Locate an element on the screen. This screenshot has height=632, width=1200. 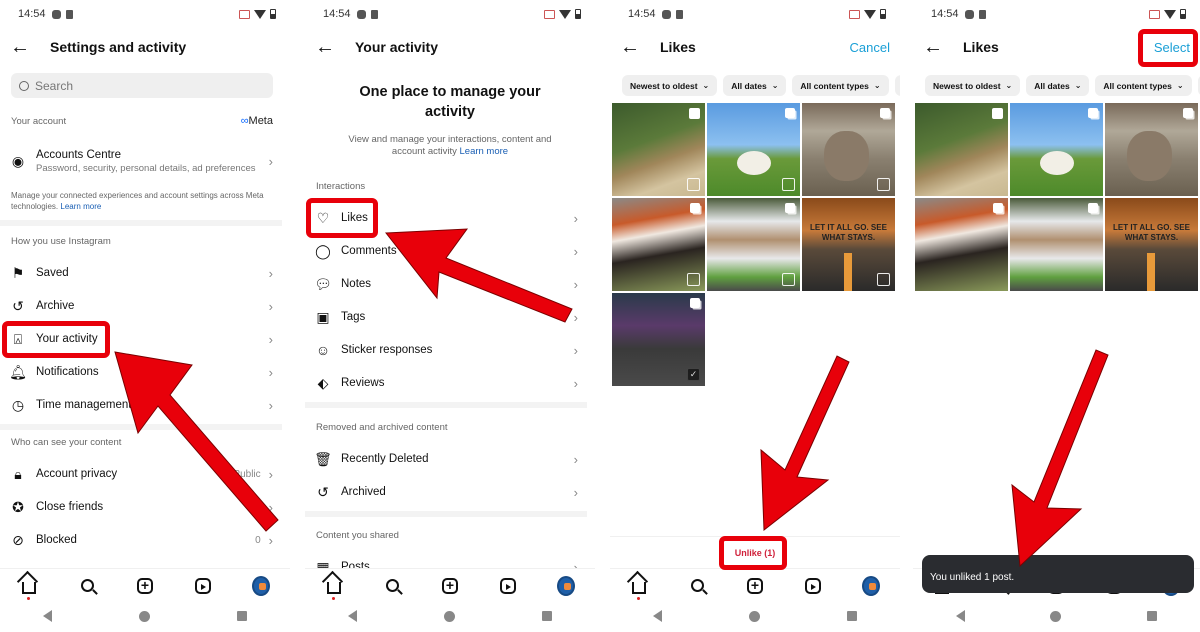
menu-item-notes: 💬︎ Notes › is located at coordinates (446, 284).